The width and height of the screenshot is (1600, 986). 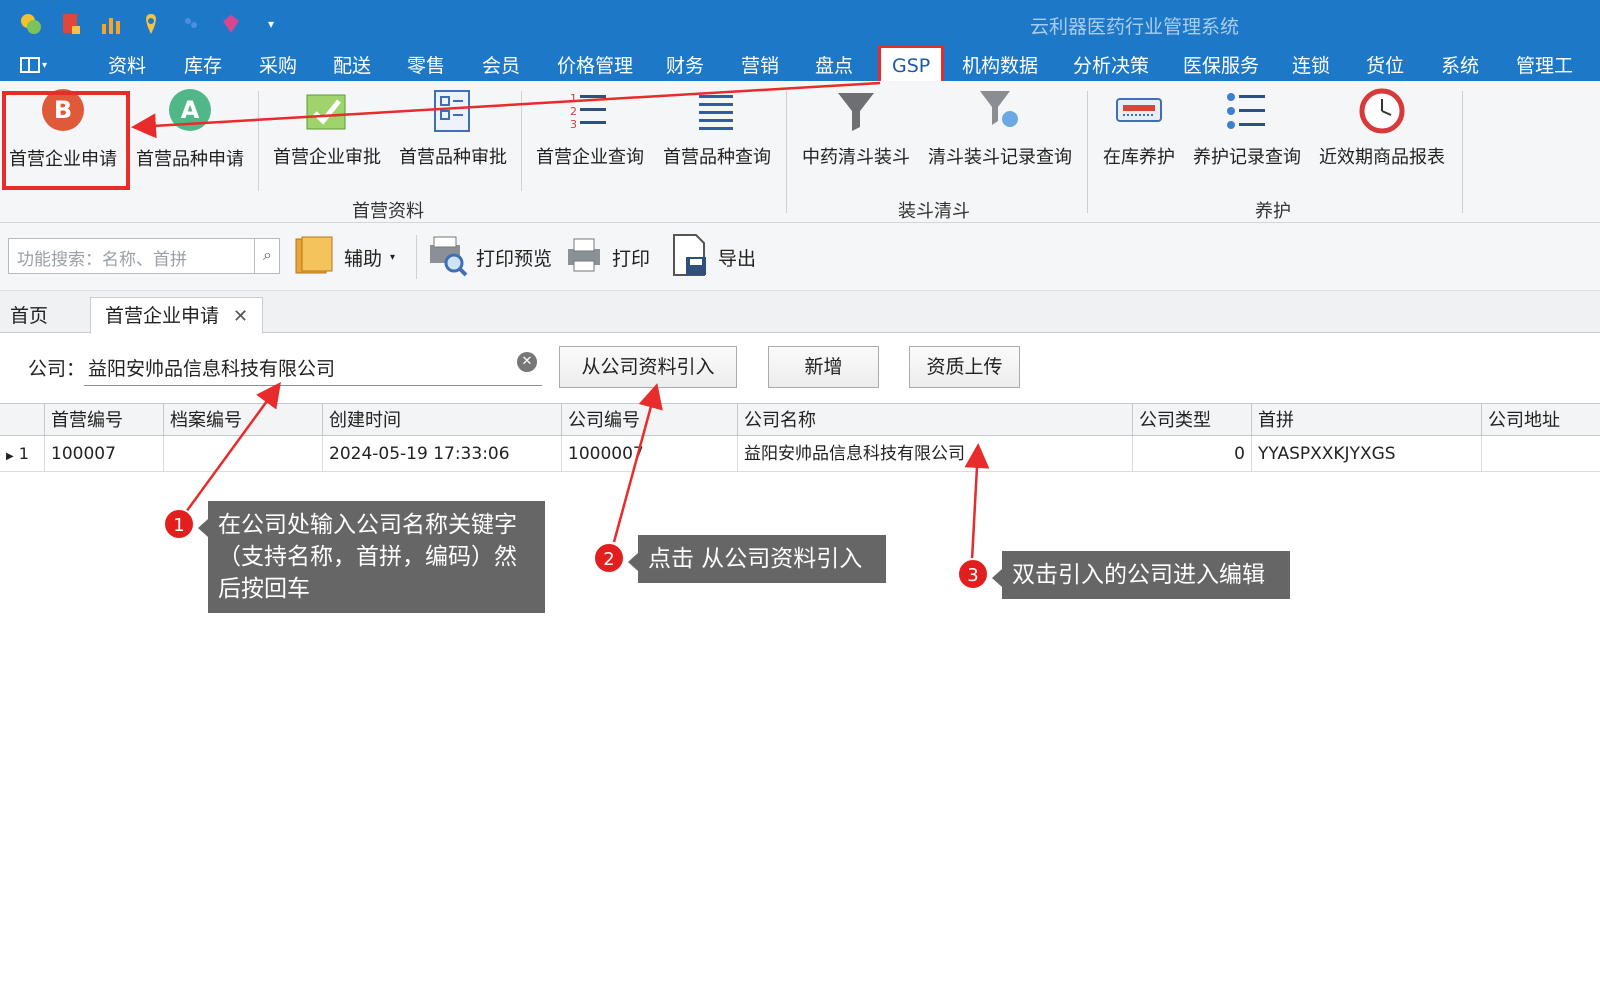 I want to click on close-icon: ✕, so click(x=240, y=316).